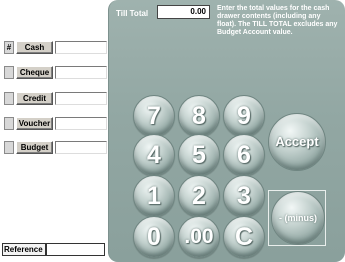  What do you see at coordinates (81, 123) in the screenshot?
I see `voucher-amount-field` at bounding box center [81, 123].